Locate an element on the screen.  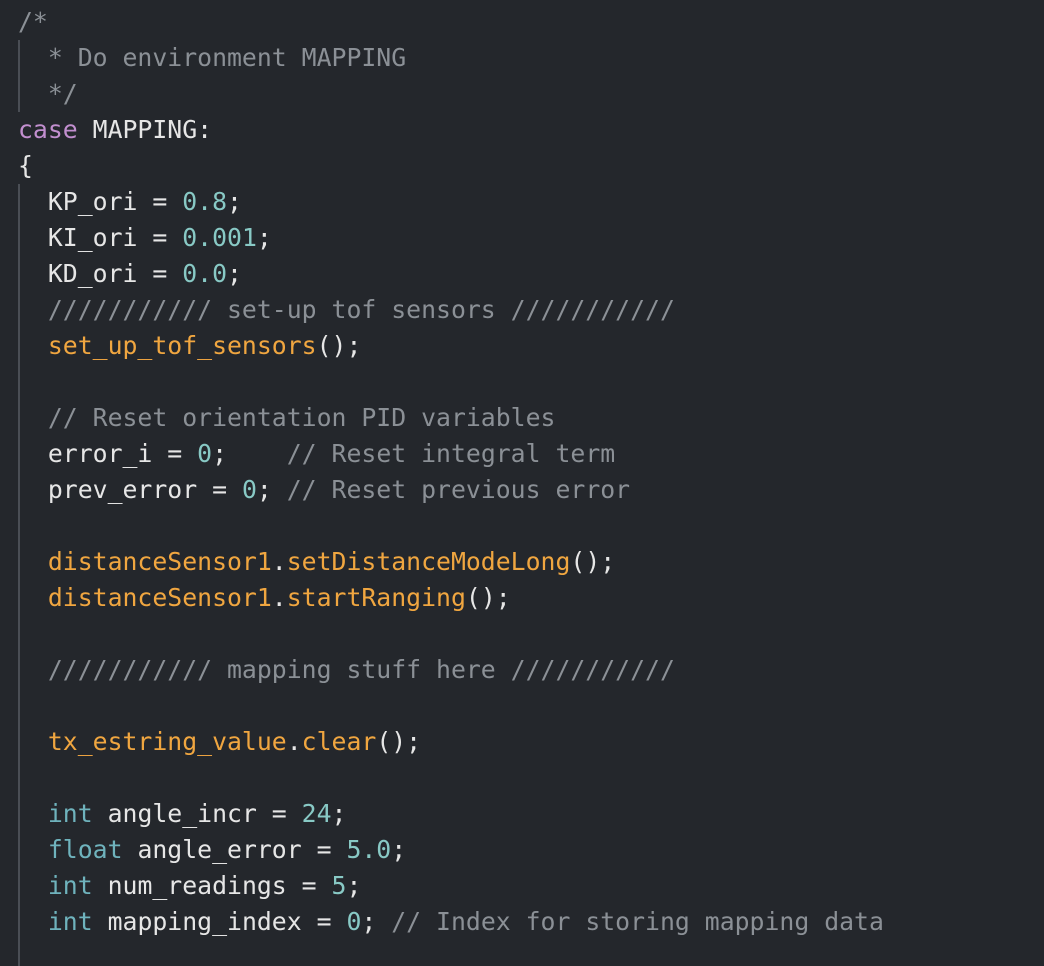
code-line: /* is located at coordinates (33, 22).